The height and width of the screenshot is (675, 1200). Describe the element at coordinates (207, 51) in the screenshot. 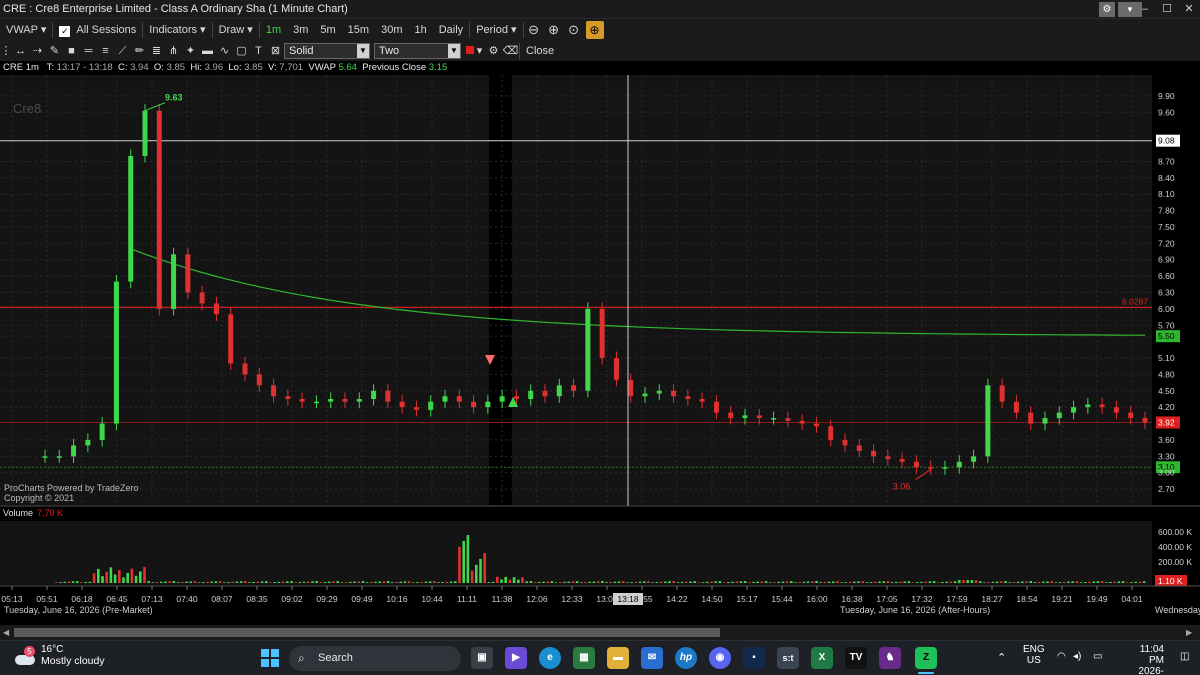

I see `flag-tool-icon: ▬` at that location.